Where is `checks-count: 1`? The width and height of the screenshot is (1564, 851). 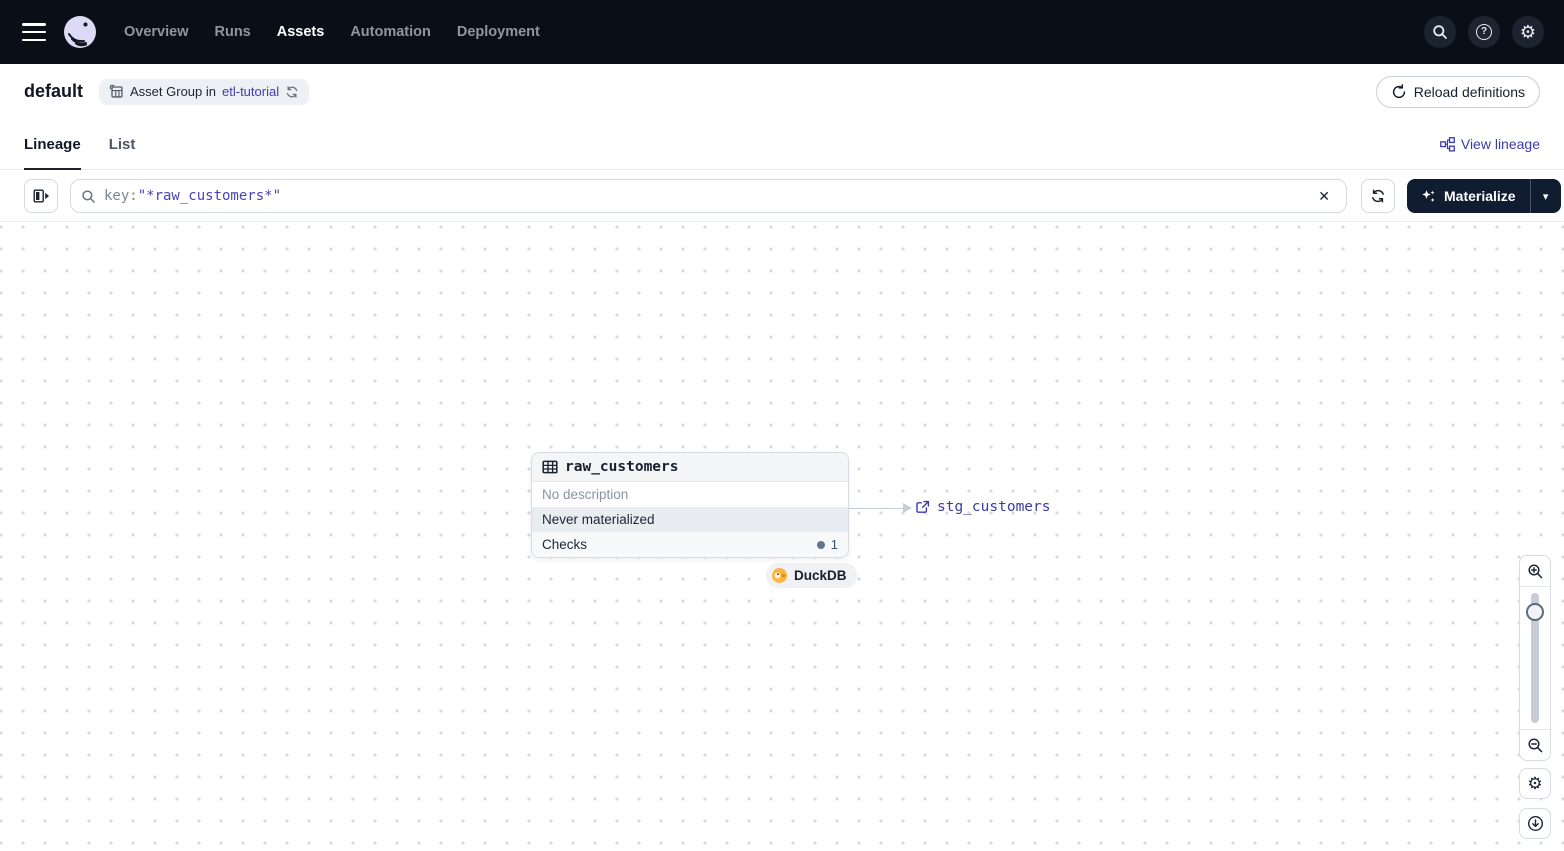 checks-count: 1 is located at coordinates (834, 544).